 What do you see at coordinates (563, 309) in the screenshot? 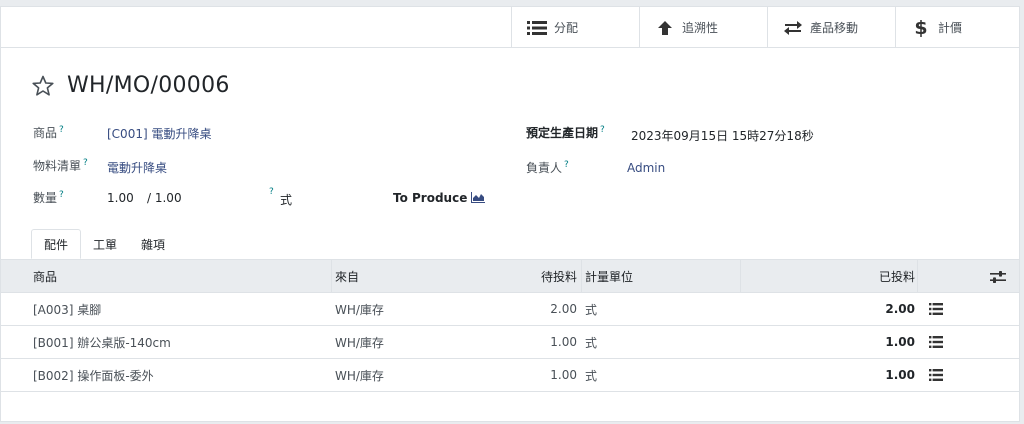
I see `row-to-consume: 2.00` at bounding box center [563, 309].